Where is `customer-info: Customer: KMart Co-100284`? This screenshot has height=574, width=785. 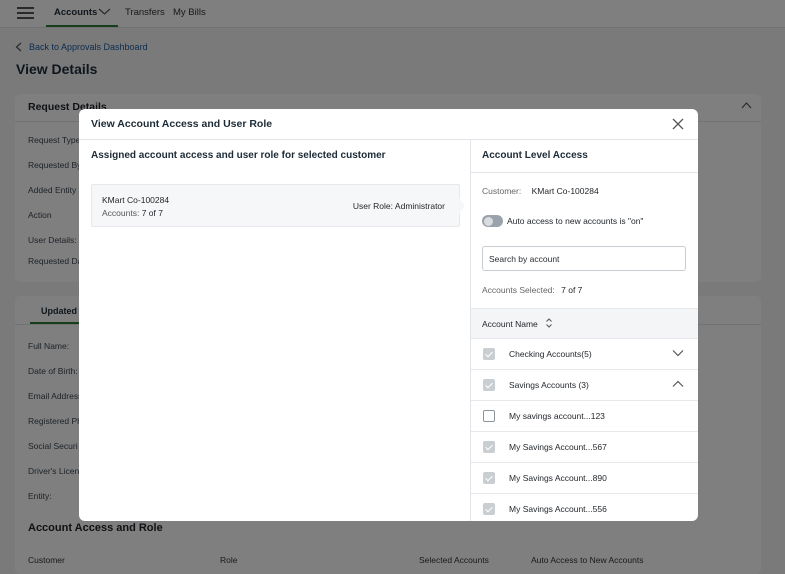 customer-info: Customer: KMart Co-100284 is located at coordinates (540, 191).